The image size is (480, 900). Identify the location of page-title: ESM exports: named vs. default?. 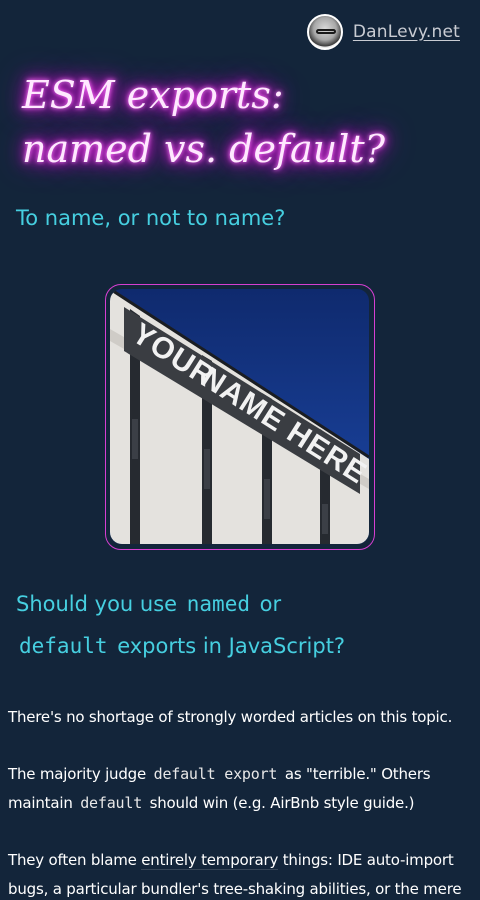
(242, 122).